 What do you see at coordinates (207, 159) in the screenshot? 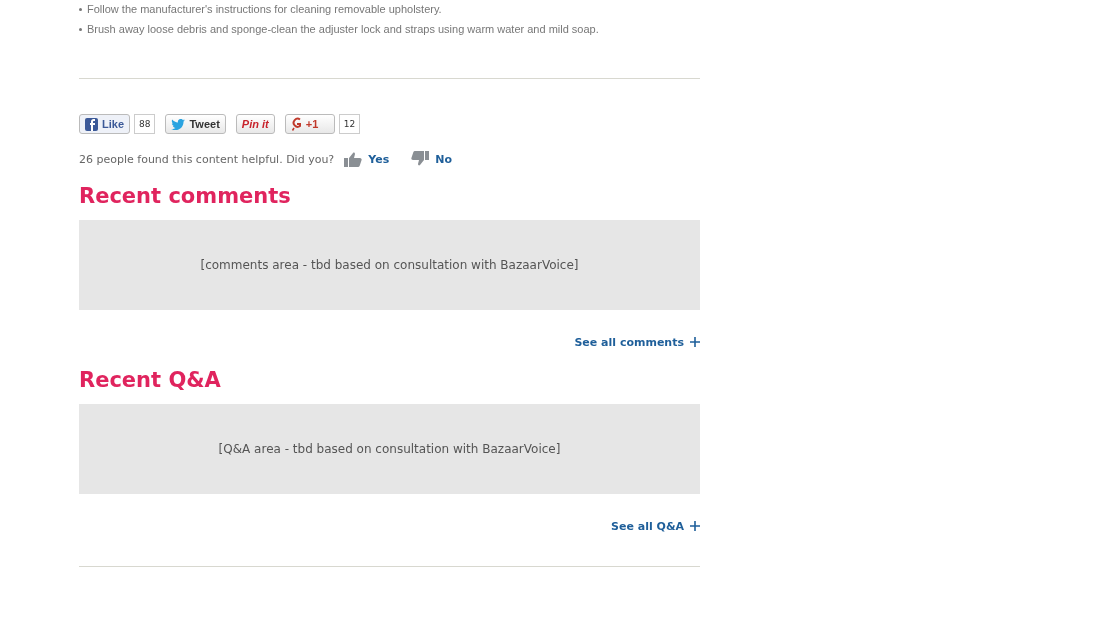
I see `helpful-question: 26 people found this content helpful. Did you?` at bounding box center [207, 159].